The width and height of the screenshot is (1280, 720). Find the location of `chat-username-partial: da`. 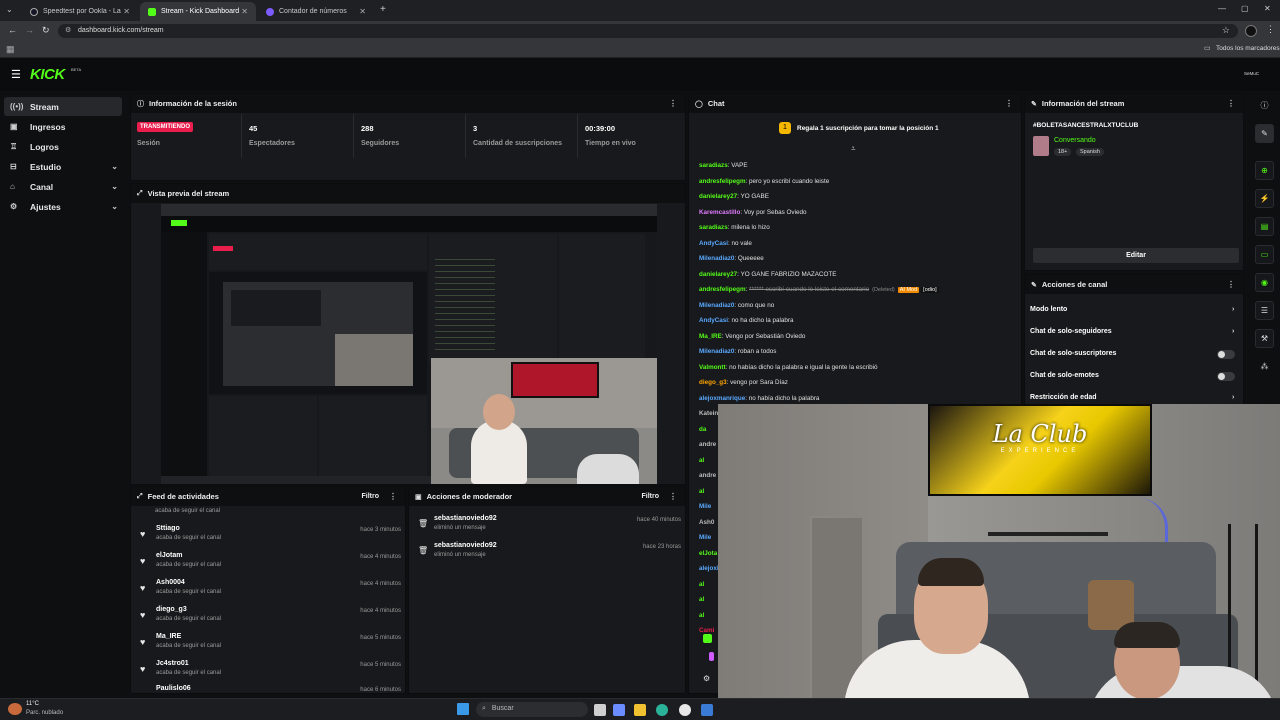

chat-username-partial: da is located at coordinates (702, 430).